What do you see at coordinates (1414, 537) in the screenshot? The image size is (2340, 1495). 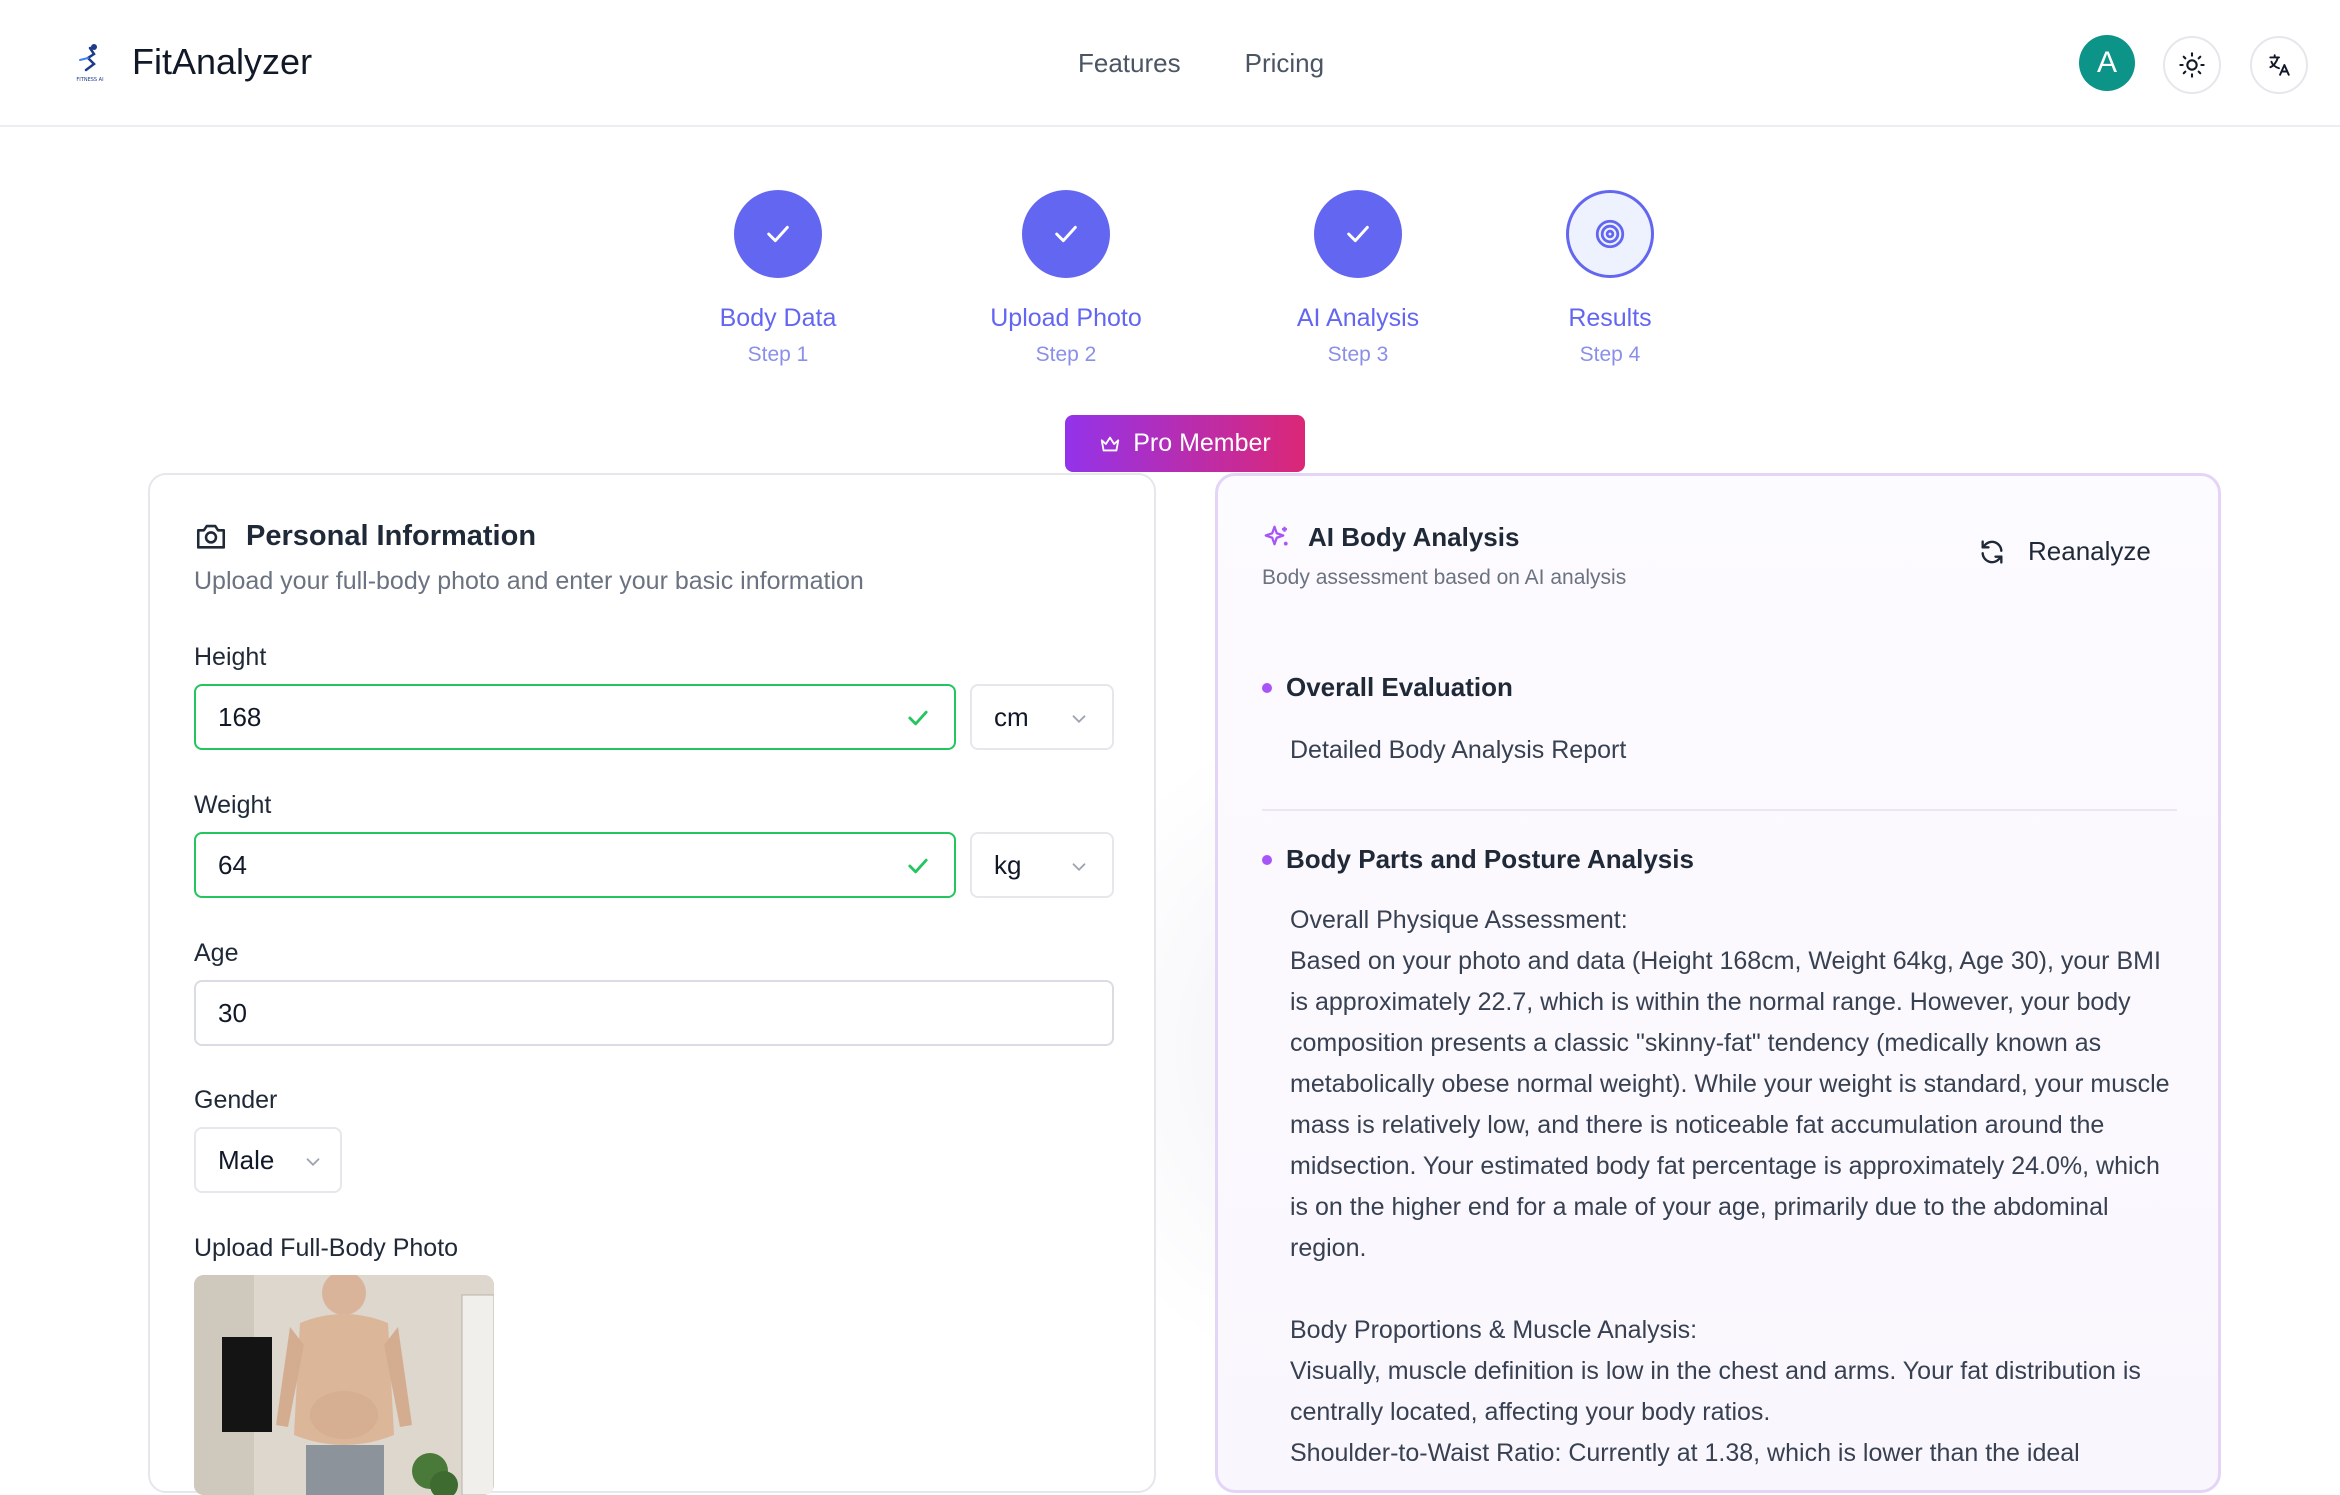 I see `ai-analysis-title: AI Body Analysis` at bounding box center [1414, 537].